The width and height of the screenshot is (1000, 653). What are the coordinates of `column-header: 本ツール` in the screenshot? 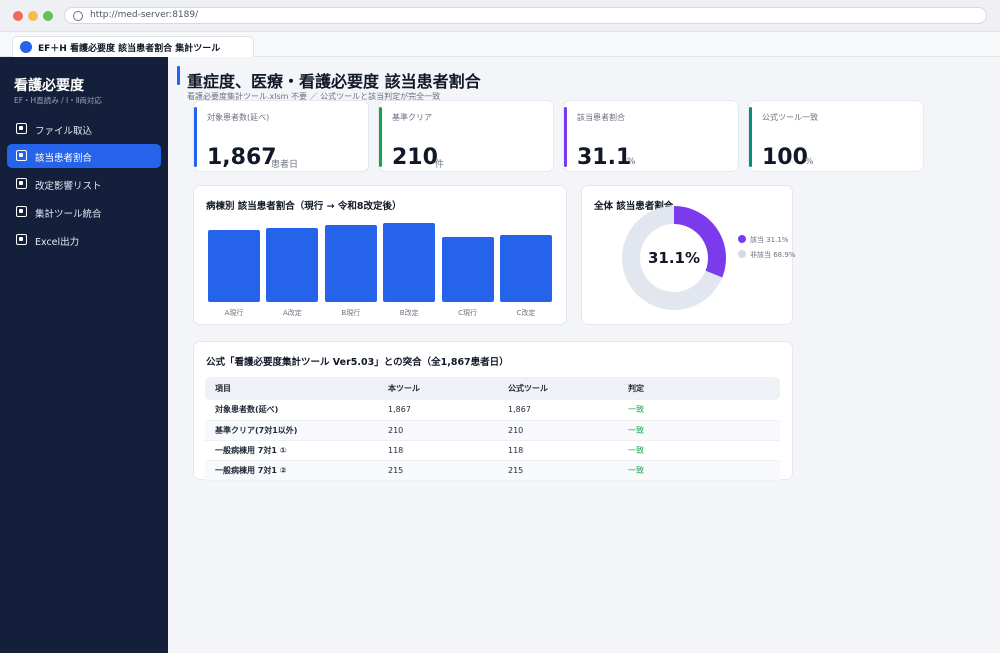 It's located at (438, 388).